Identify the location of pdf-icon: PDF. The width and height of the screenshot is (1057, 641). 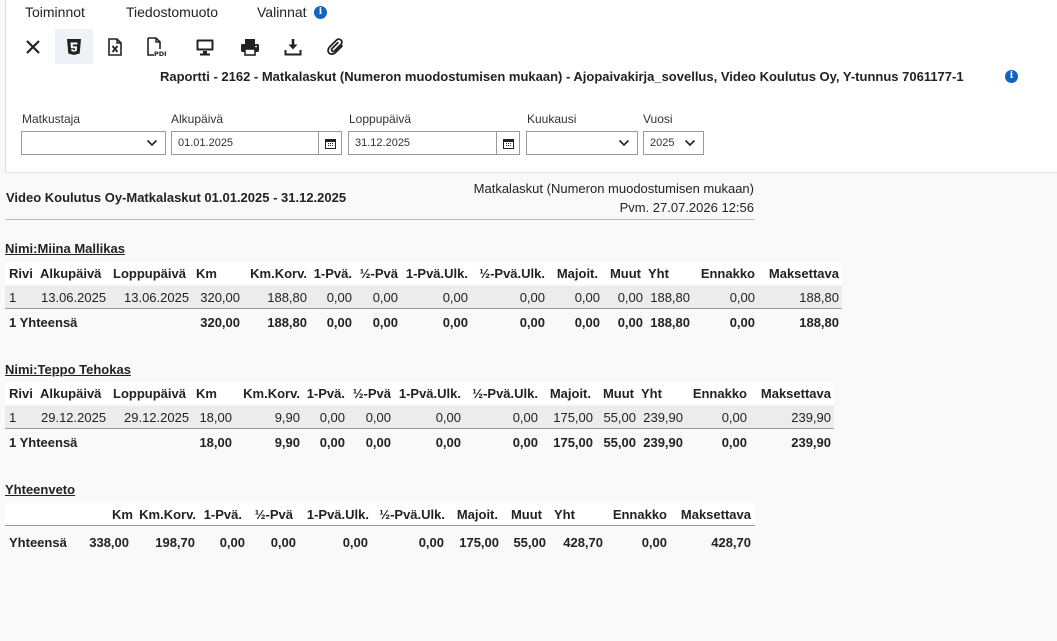
(156, 46).